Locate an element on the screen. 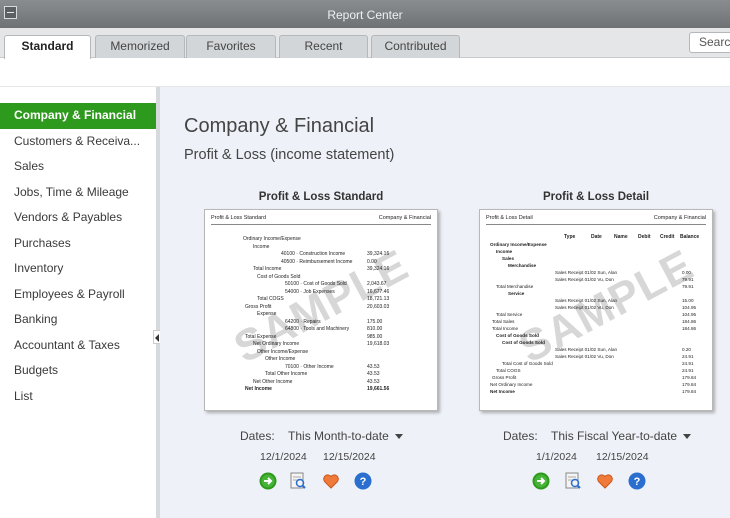 The width and height of the screenshot is (730, 518). report-row-label: Income is located at coordinates (261, 246).